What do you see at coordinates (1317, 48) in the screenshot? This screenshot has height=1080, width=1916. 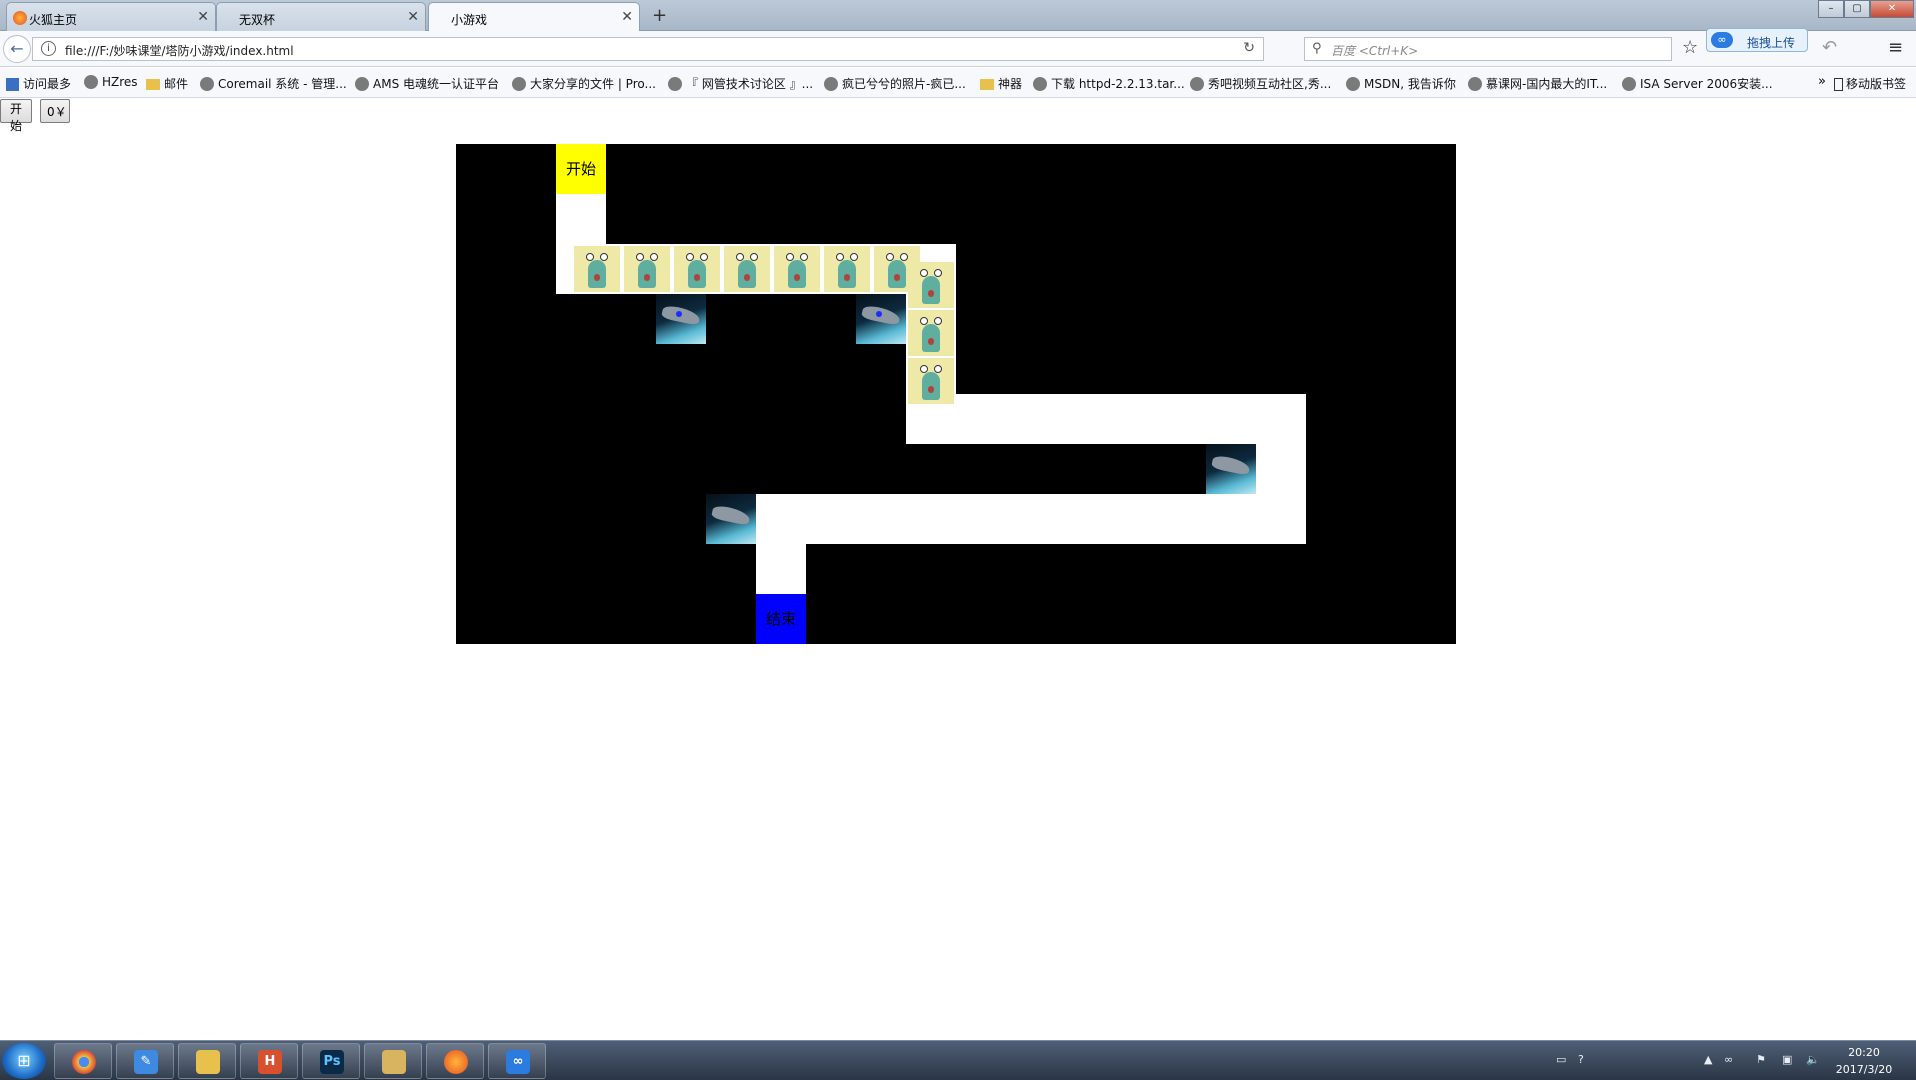 I see `search-icon: ⚲` at bounding box center [1317, 48].